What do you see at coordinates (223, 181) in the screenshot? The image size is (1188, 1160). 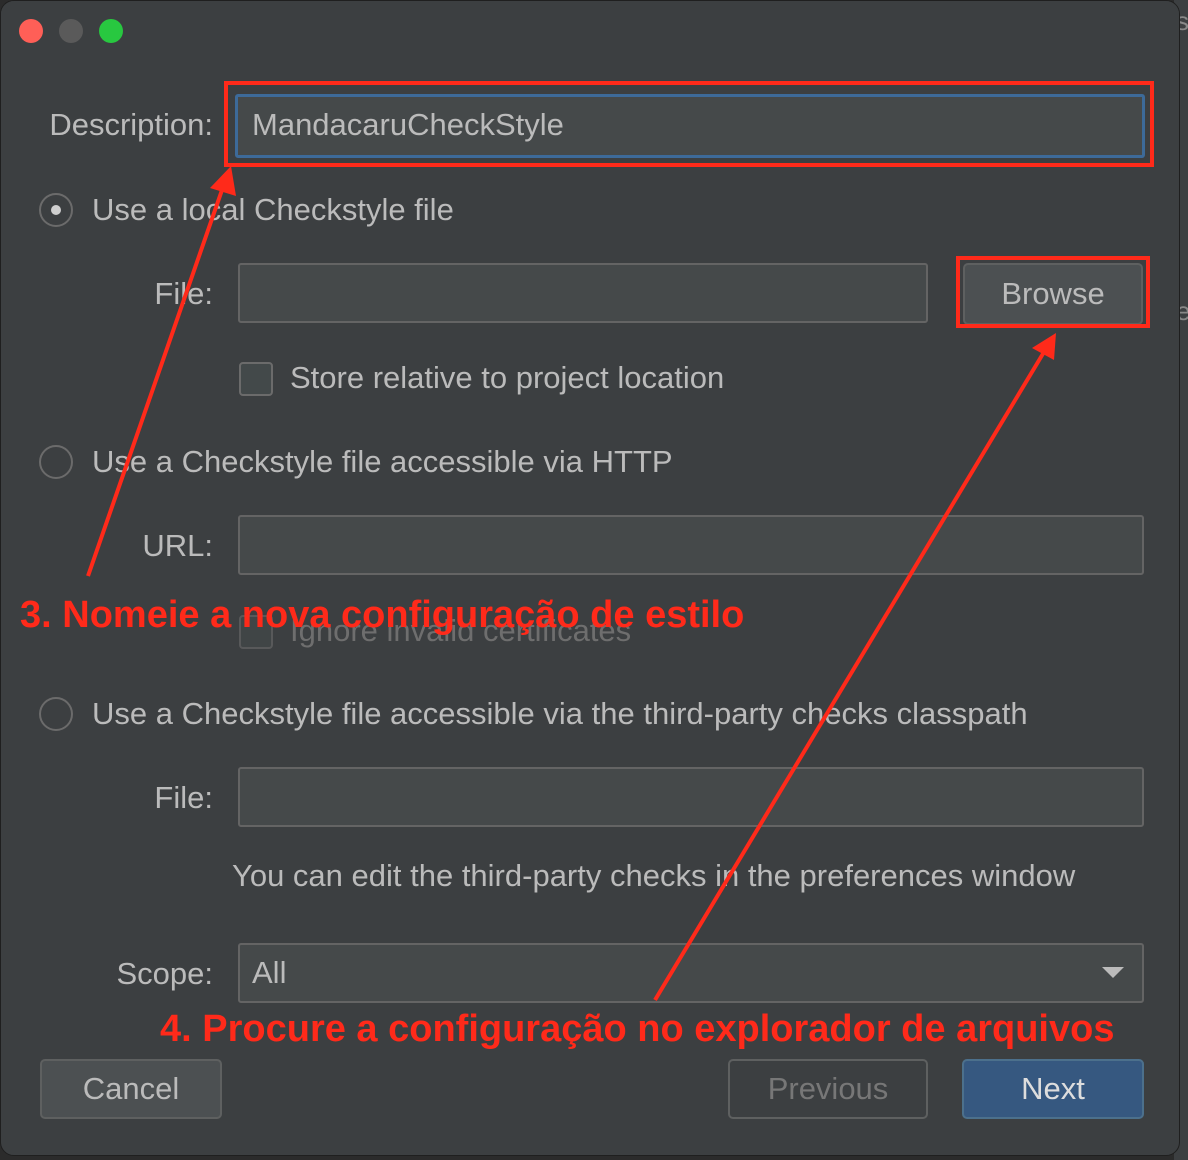 I see `step3-arrow-head` at bounding box center [223, 181].